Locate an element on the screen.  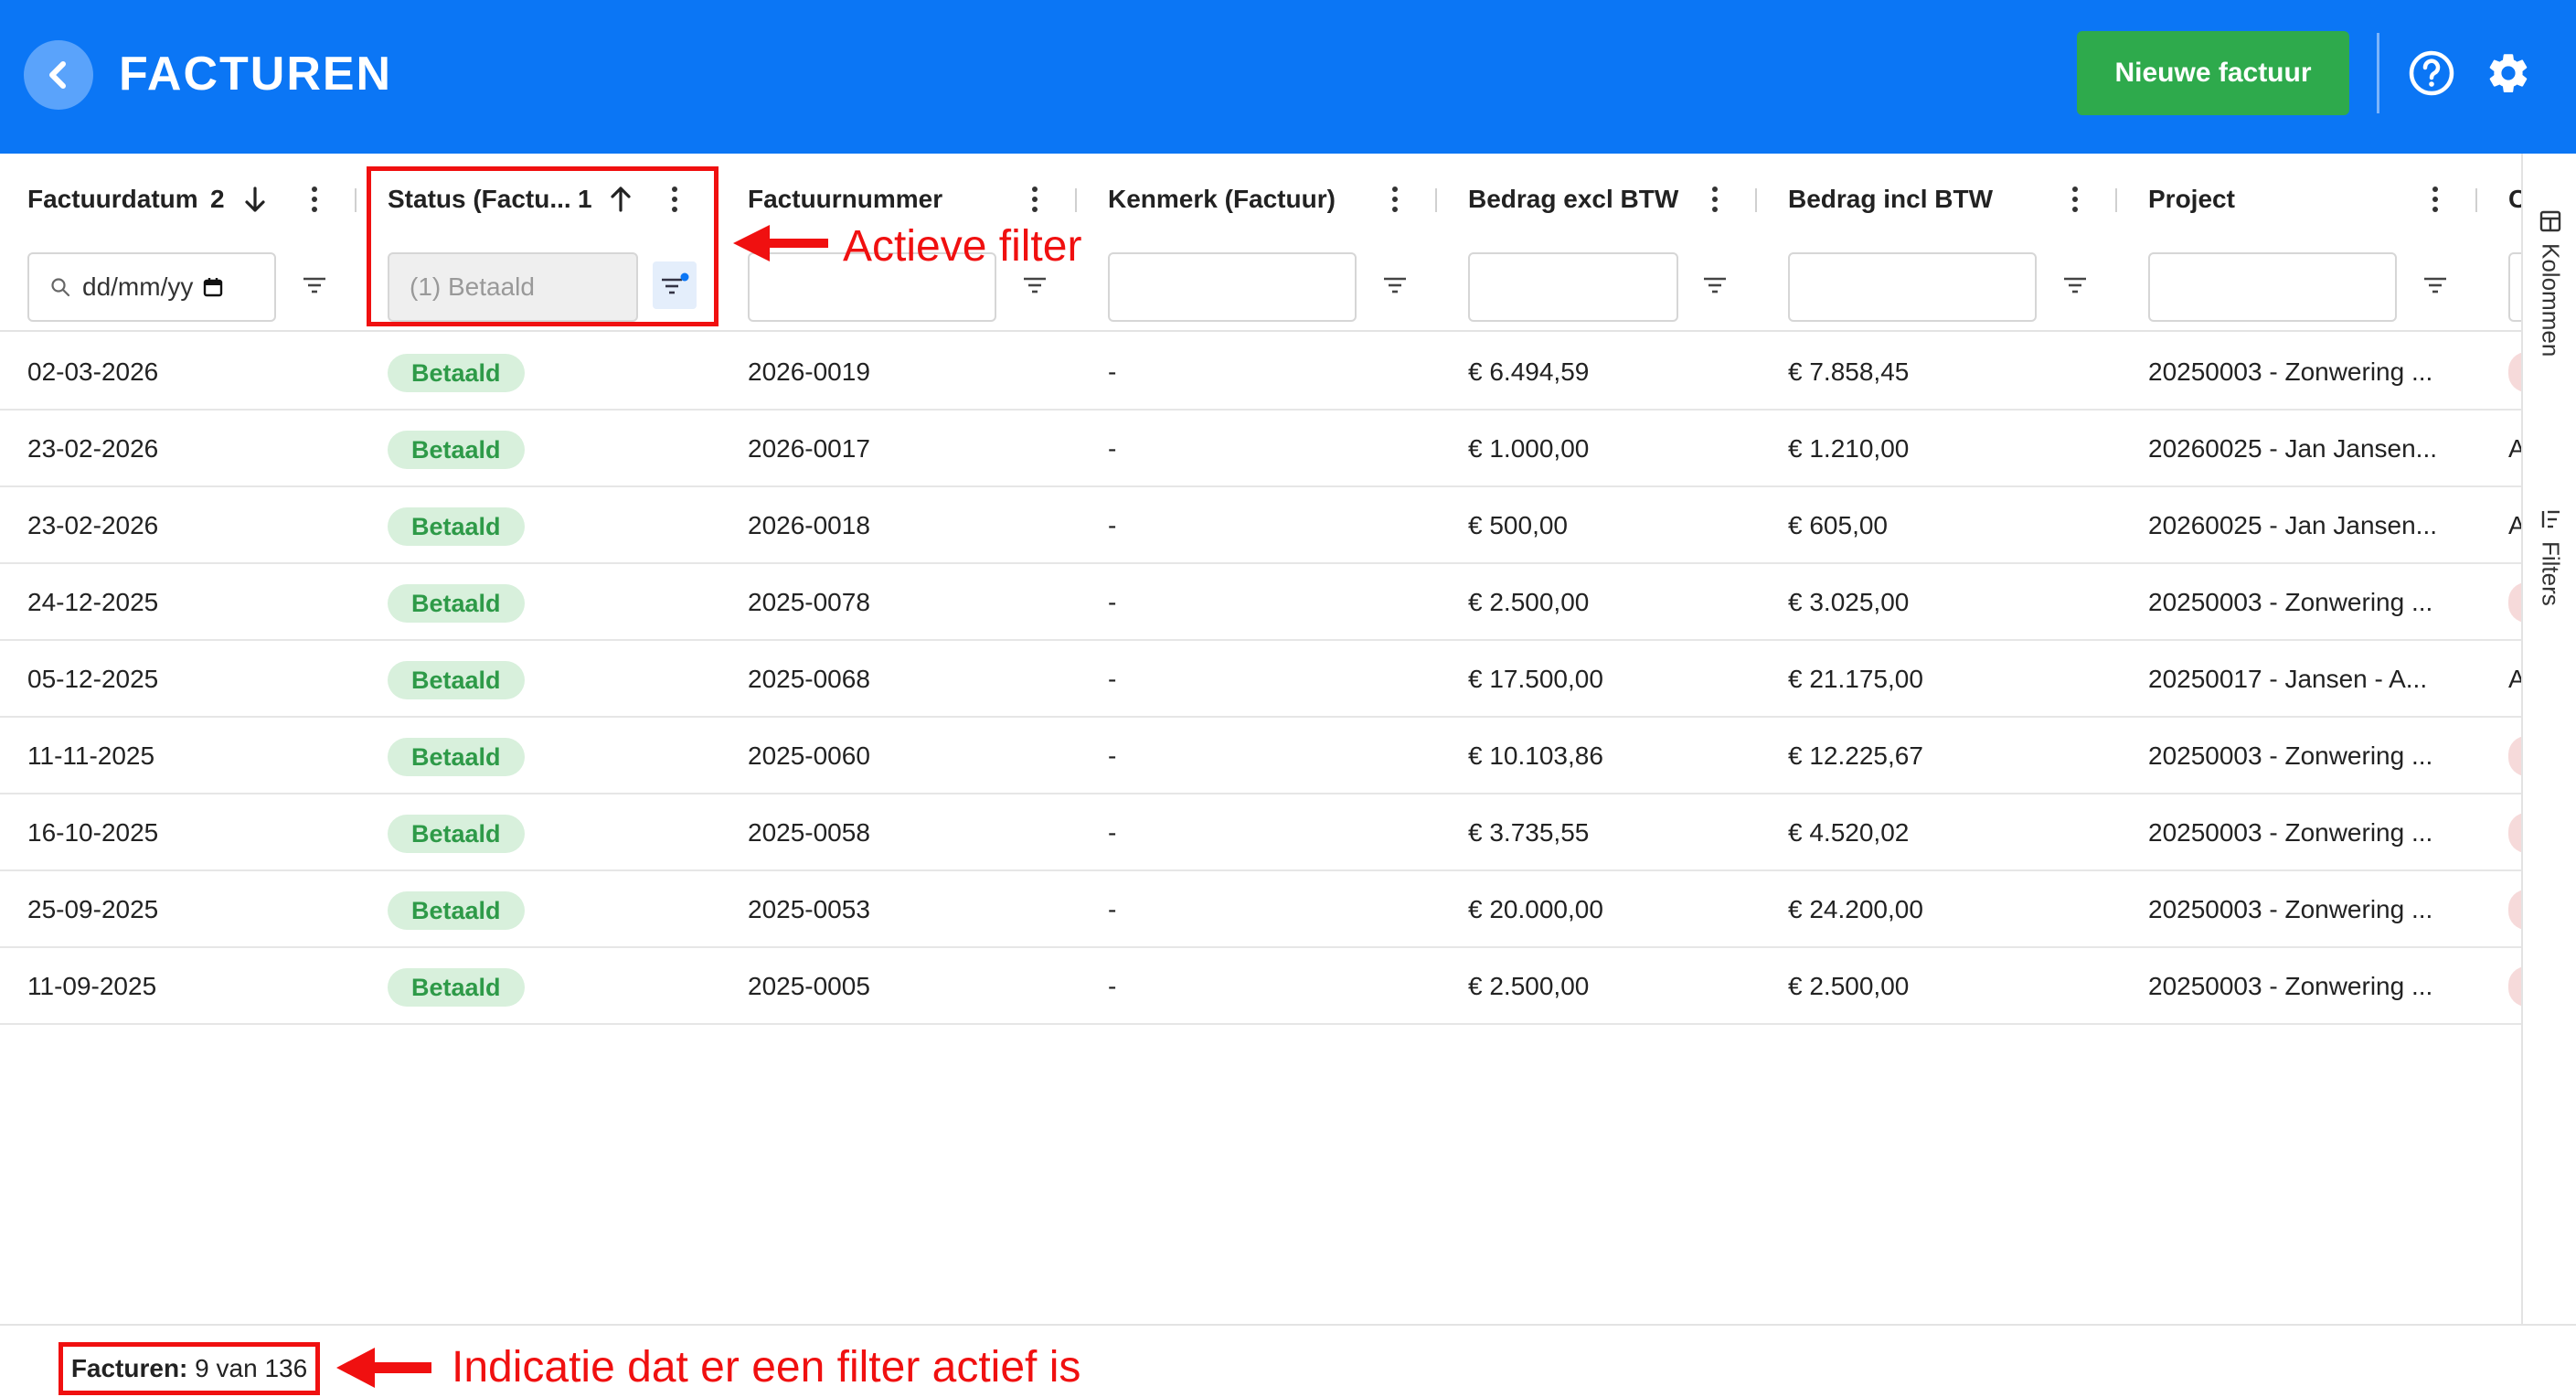
cell-amount-excl: € 500,00 is located at coordinates (1518, 525).